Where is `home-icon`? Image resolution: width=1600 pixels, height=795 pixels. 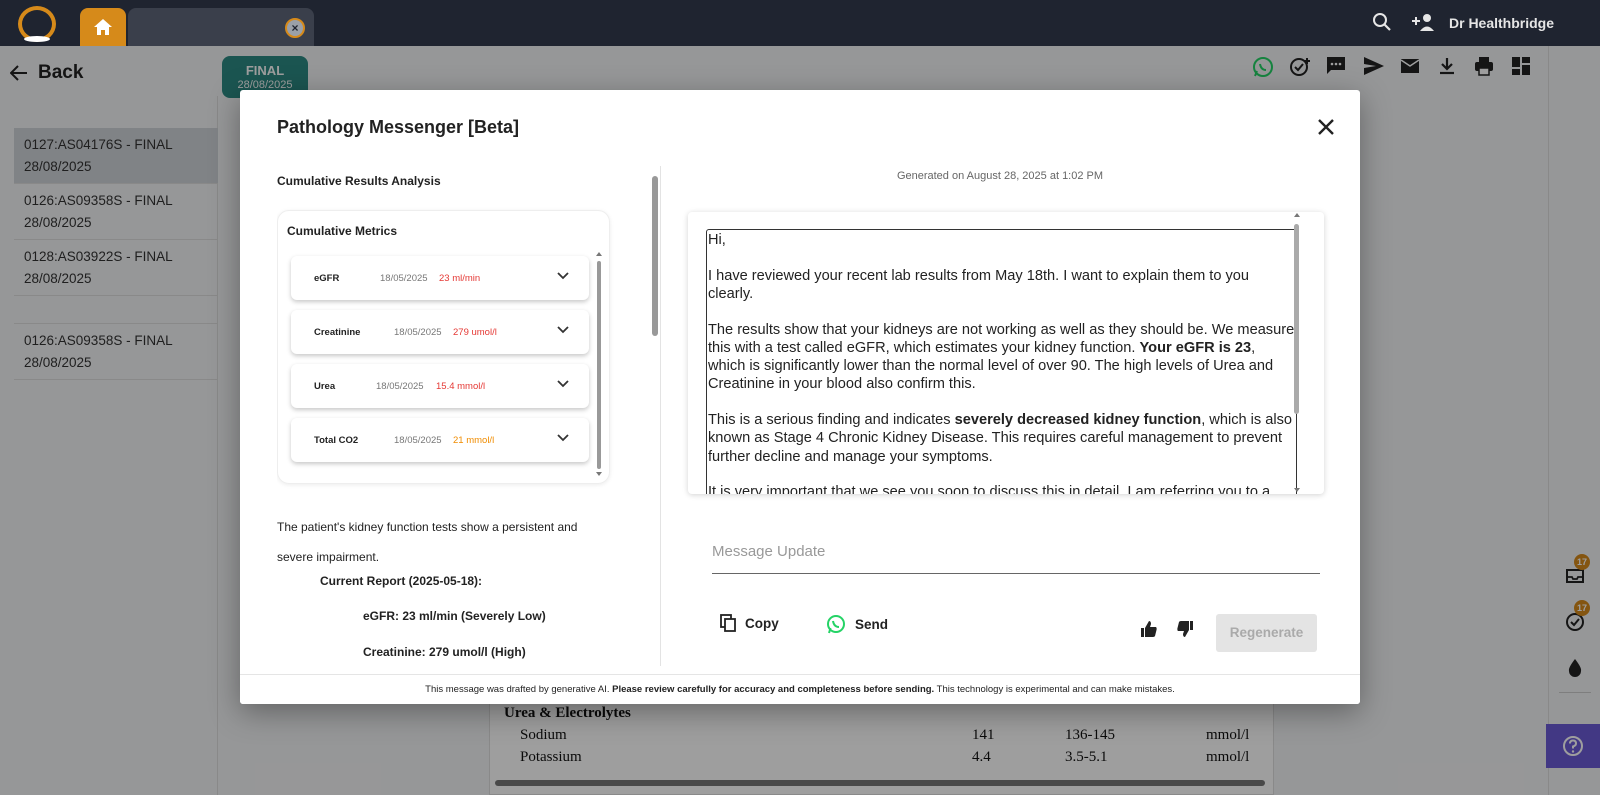 home-icon is located at coordinates (103, 27).